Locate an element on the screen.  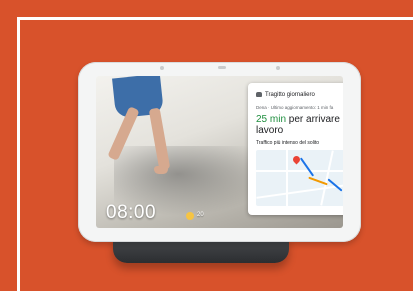
card-title: Tragitto giornaliero is located at coordinates (290, 95).